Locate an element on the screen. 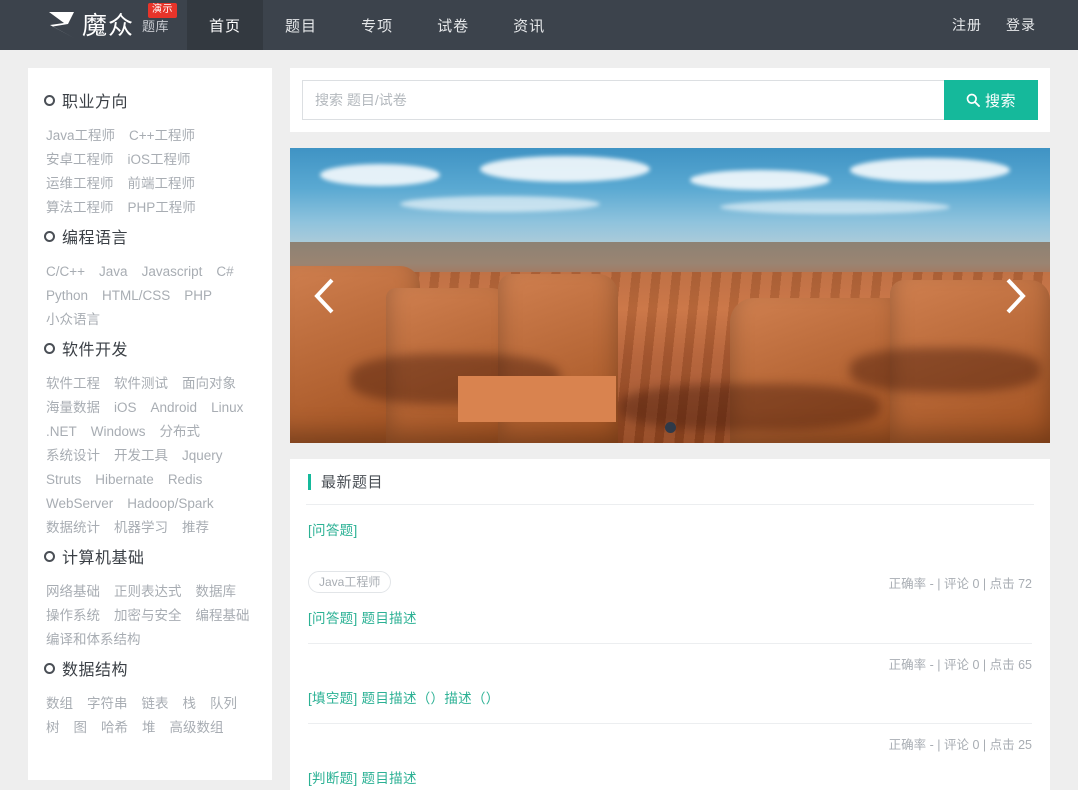 Image resolution: width=1078 pixels, height=790 pixels. sidebar-tag-link: 软件工程 is located at coordinates (73, 384).